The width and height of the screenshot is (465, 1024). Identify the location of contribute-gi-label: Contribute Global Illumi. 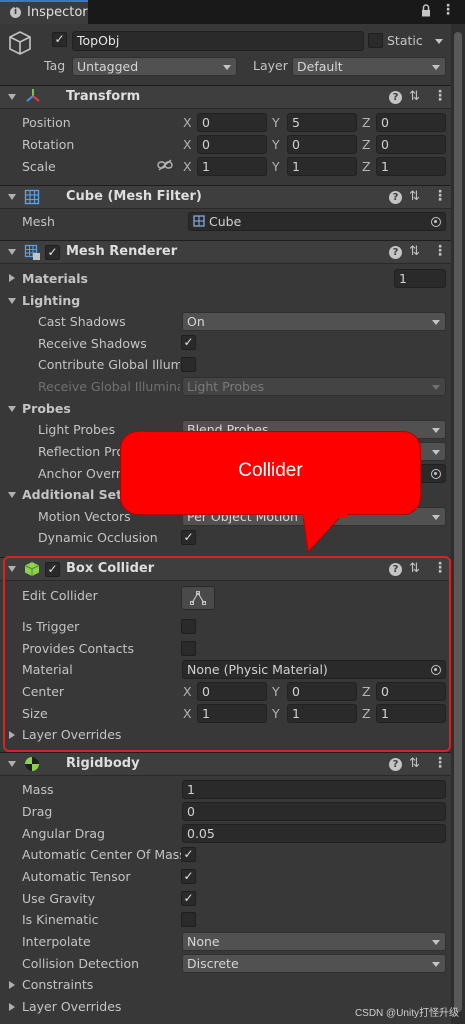
(109, 364).